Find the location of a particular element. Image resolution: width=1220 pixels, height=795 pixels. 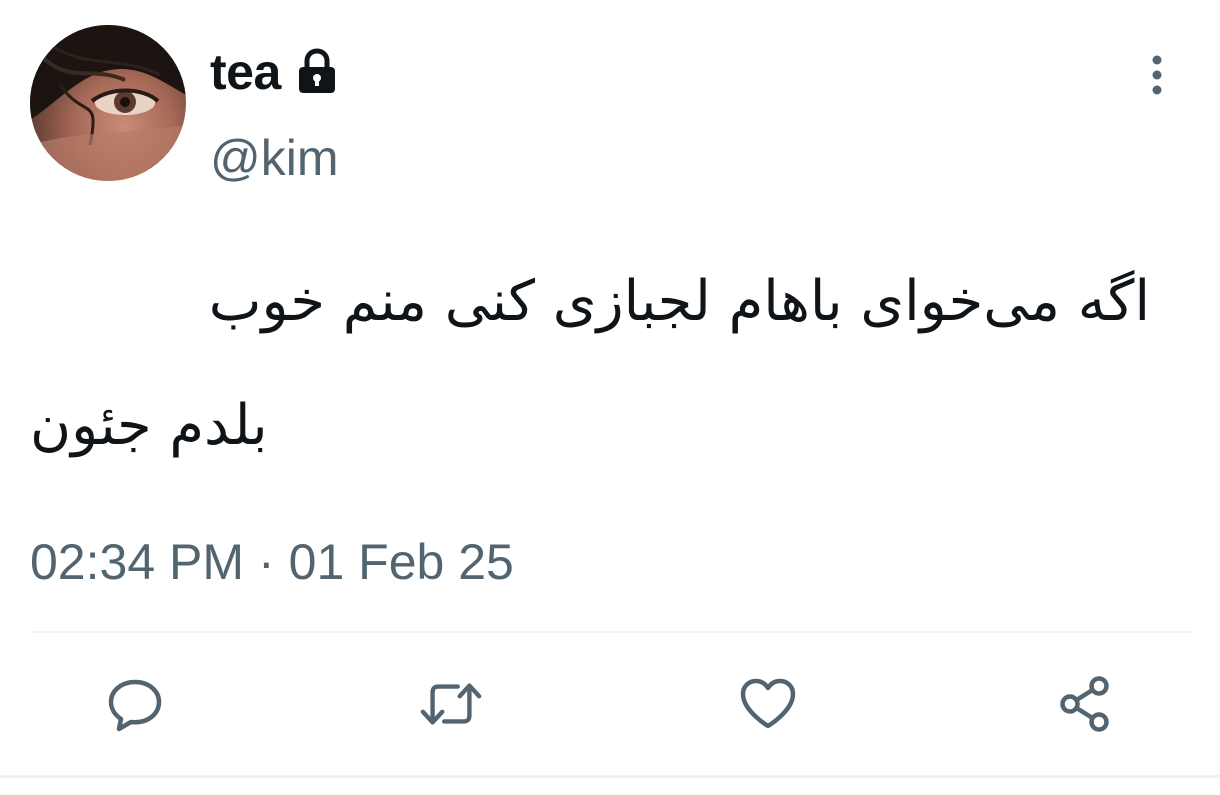

more-options-button is located at coordinates (1157, 75).